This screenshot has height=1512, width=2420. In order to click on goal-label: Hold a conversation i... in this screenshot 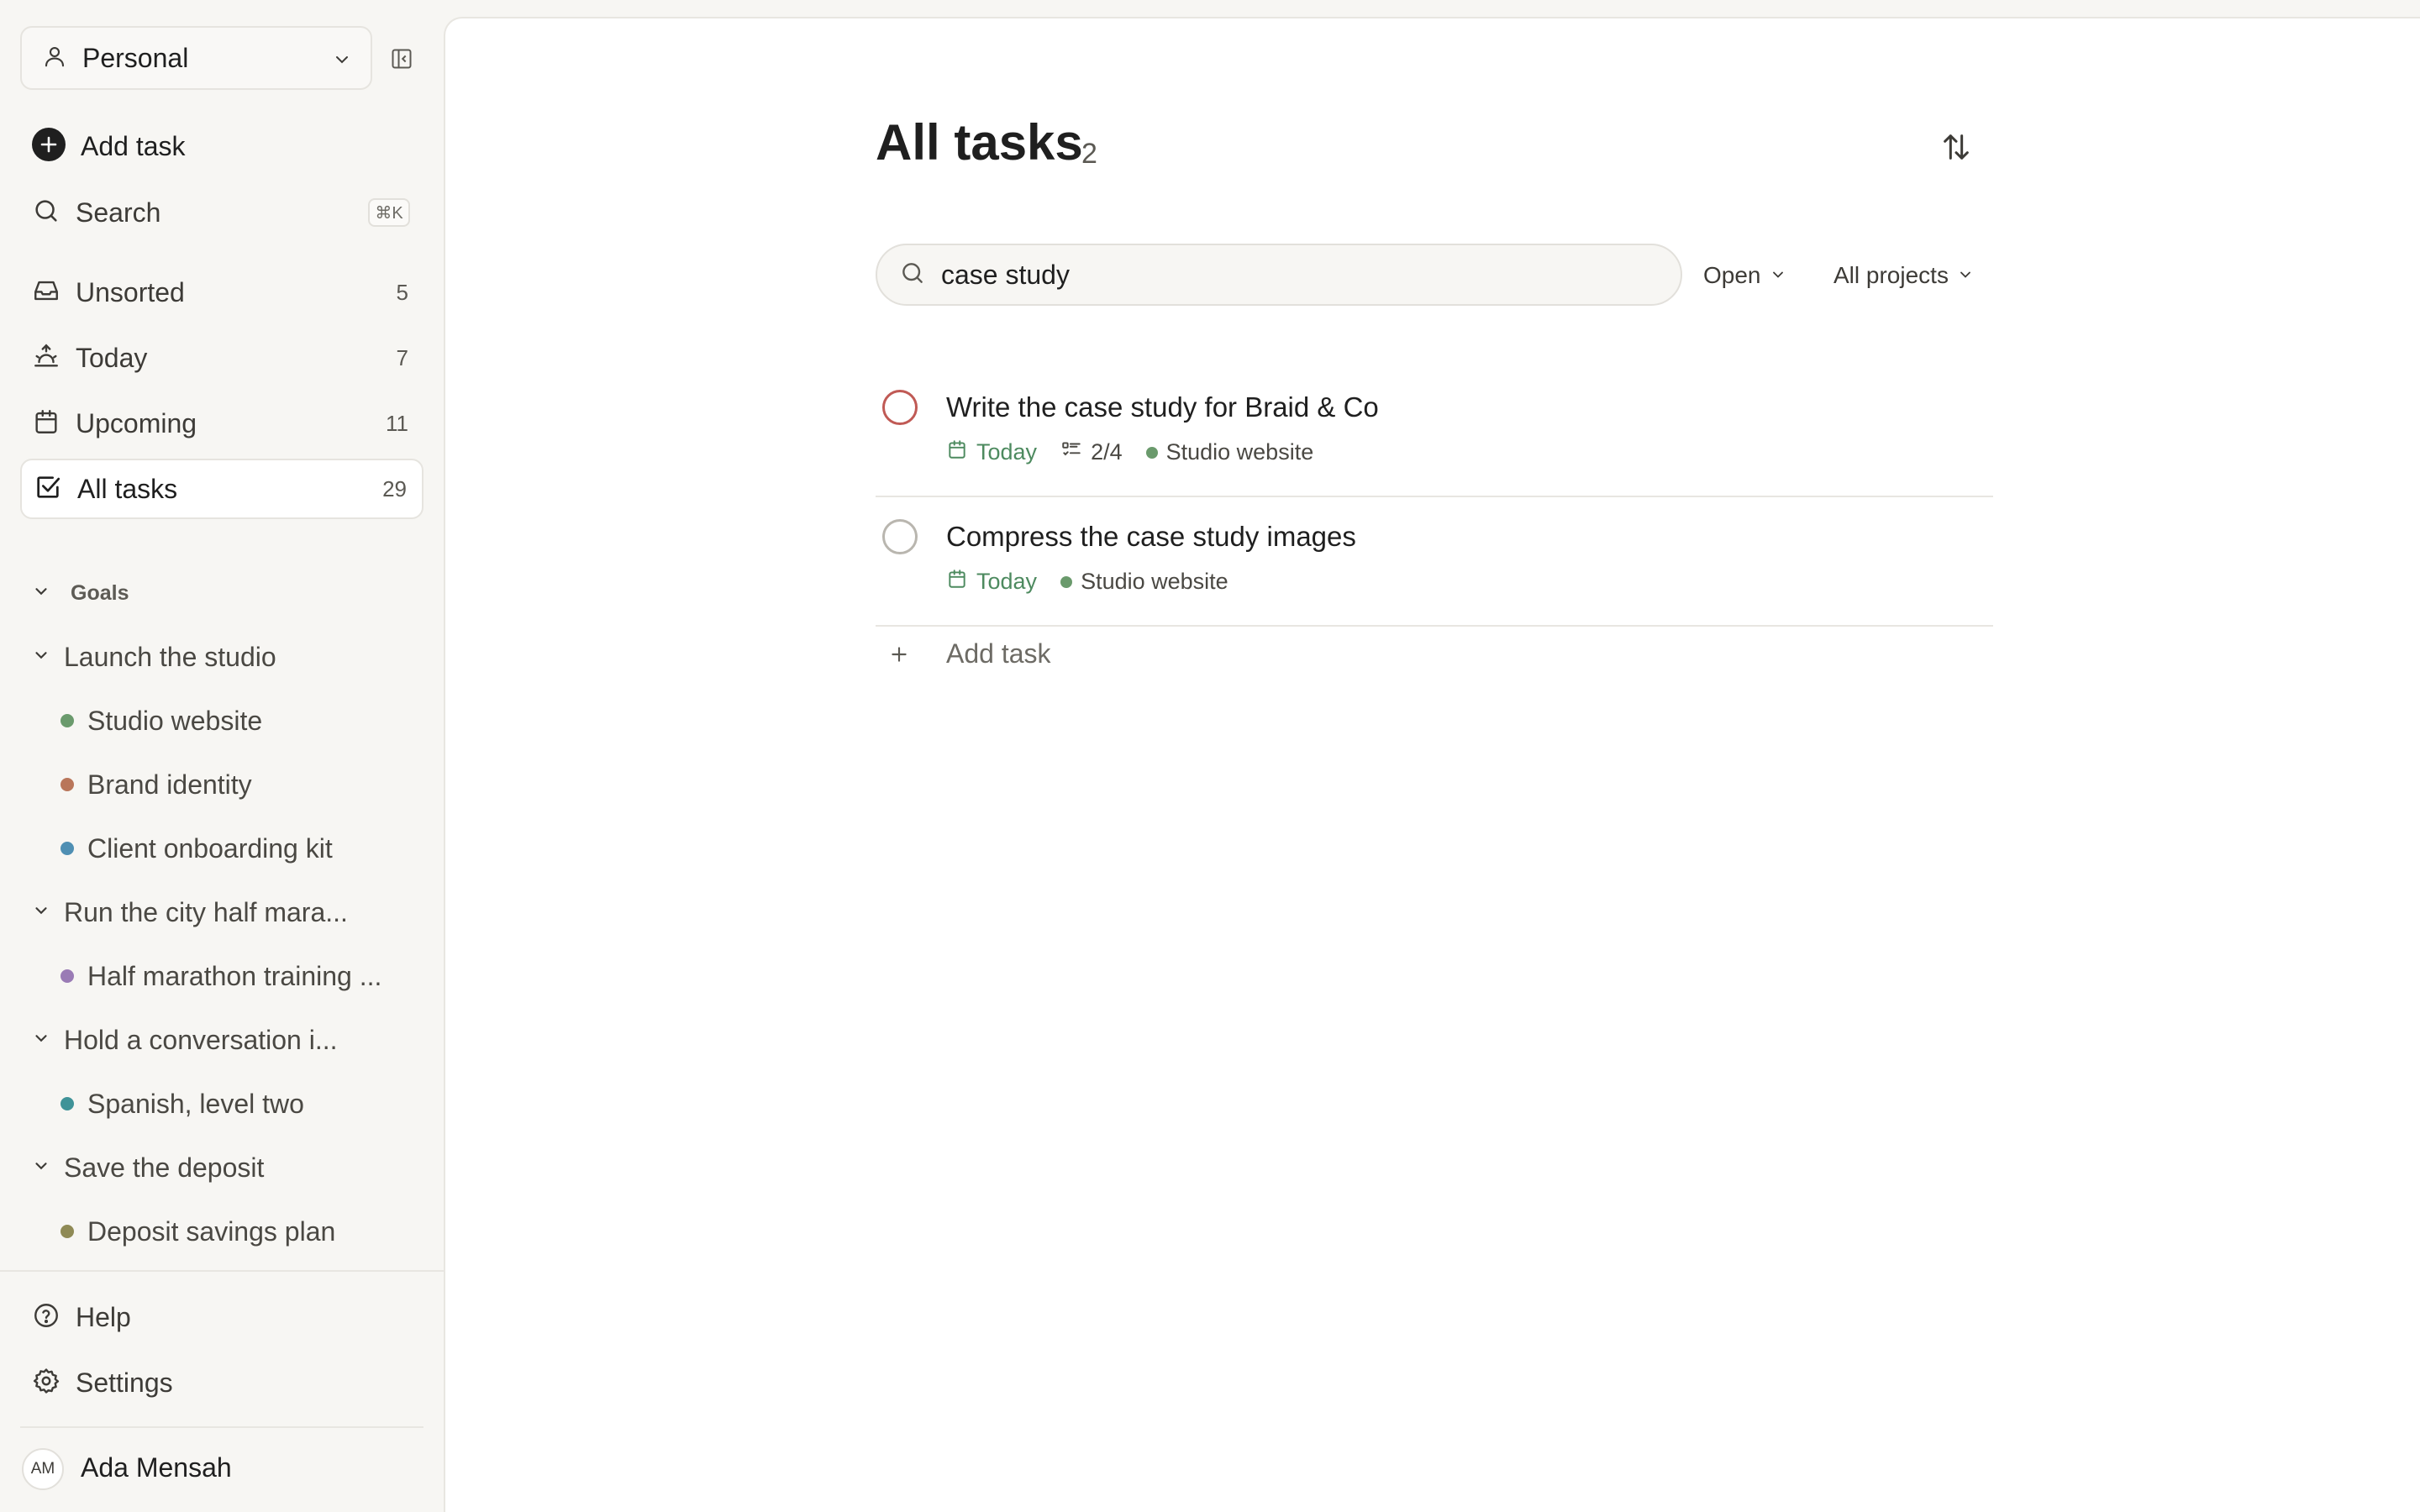, I will do `click(201, 1039)`.